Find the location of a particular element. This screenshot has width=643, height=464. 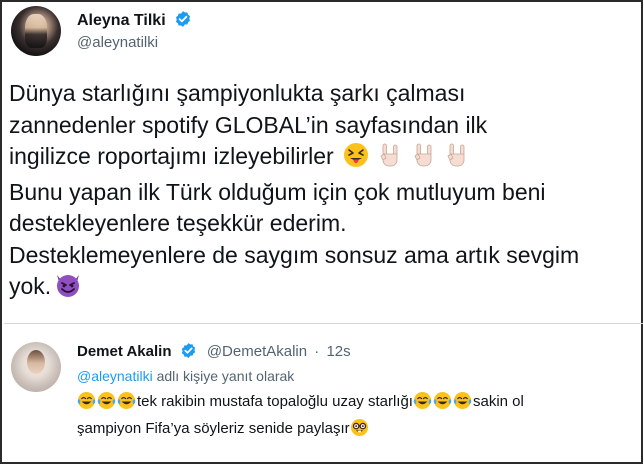

tweet-text-line-with-emojis: ingilizce roportajımı izleyebilirler is located at coordinates (323, 159).